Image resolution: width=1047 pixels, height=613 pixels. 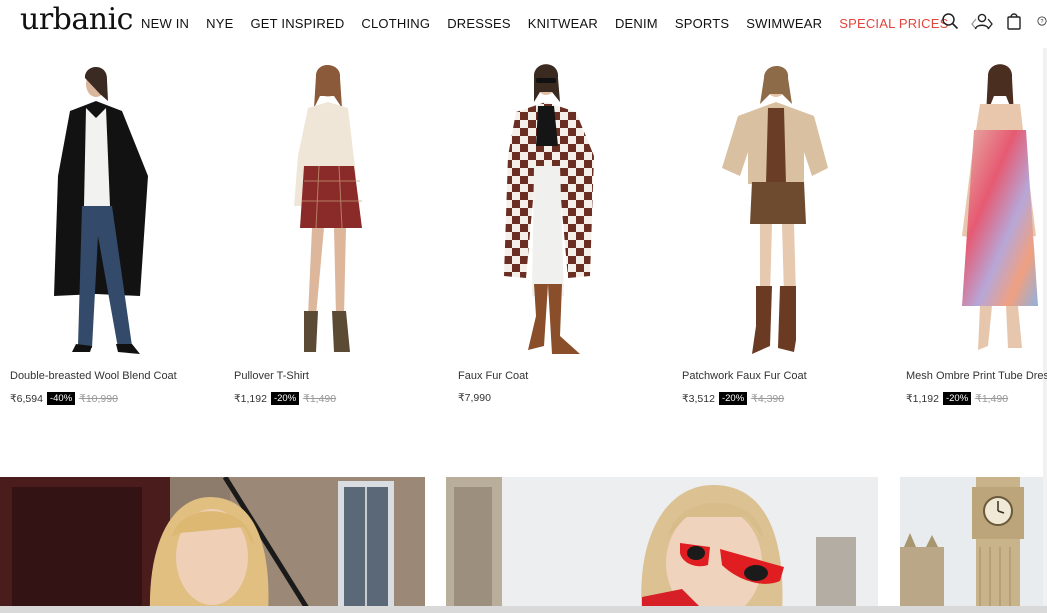 I want to click on horizontal-scrollbar, so click(x=523, y=609).